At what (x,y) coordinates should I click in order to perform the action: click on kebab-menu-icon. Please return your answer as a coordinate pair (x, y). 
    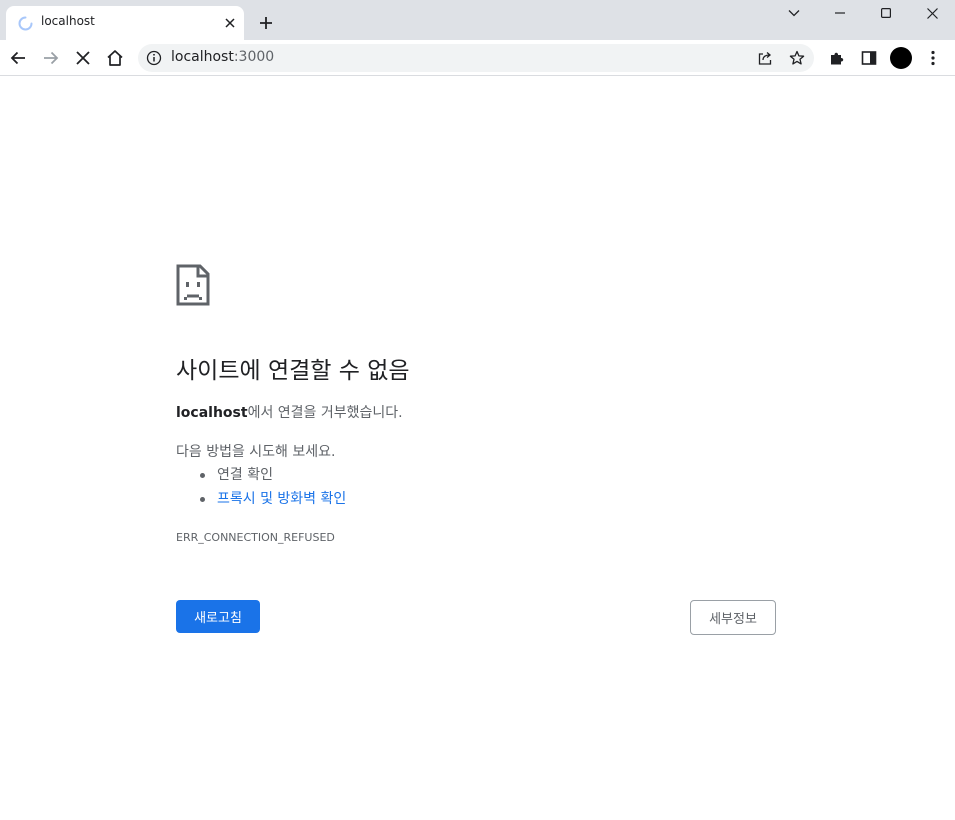
    Looking at the image, I should click on (933, 58).